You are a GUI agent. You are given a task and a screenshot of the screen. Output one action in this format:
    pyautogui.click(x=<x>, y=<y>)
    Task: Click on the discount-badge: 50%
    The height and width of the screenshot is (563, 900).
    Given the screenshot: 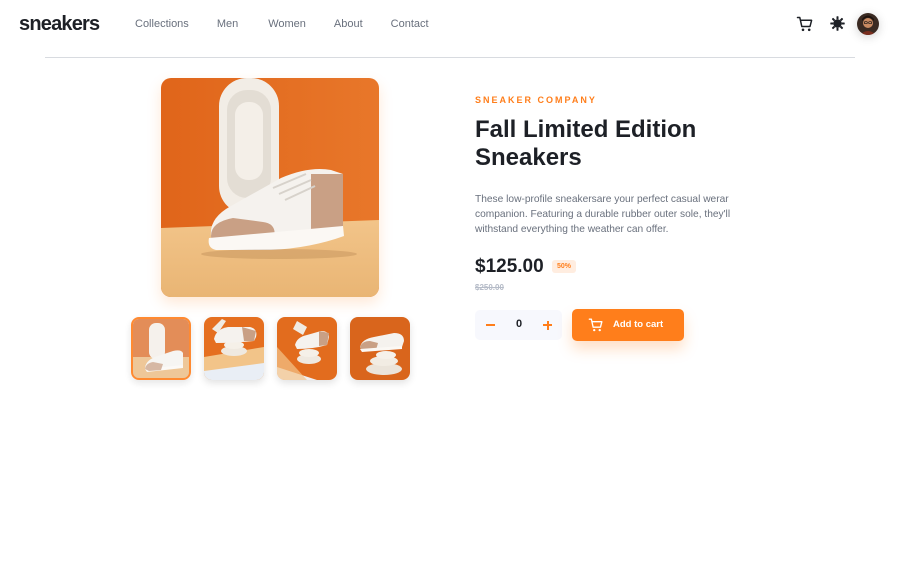 What is the action you would take?
    pyautogui.click(x=564, y=266)
    